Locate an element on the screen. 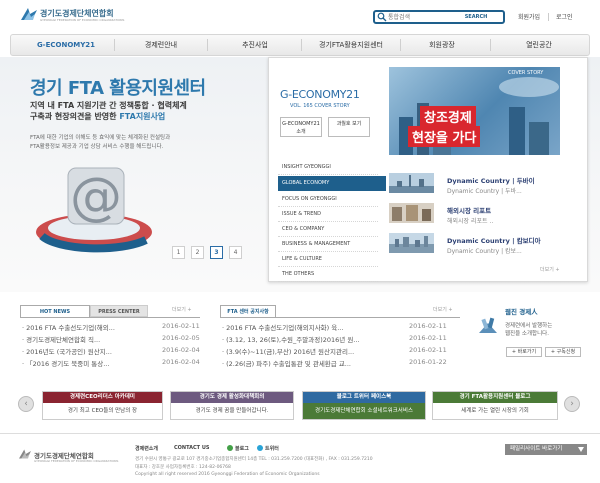 Image resolution: width=600 pixels, height=483 pixels. hero-description-1: FTA에 대한 기업의 이해도 등 효익에 맞는 체계화된 컨설팅과 is located at coordinates (100, 138).